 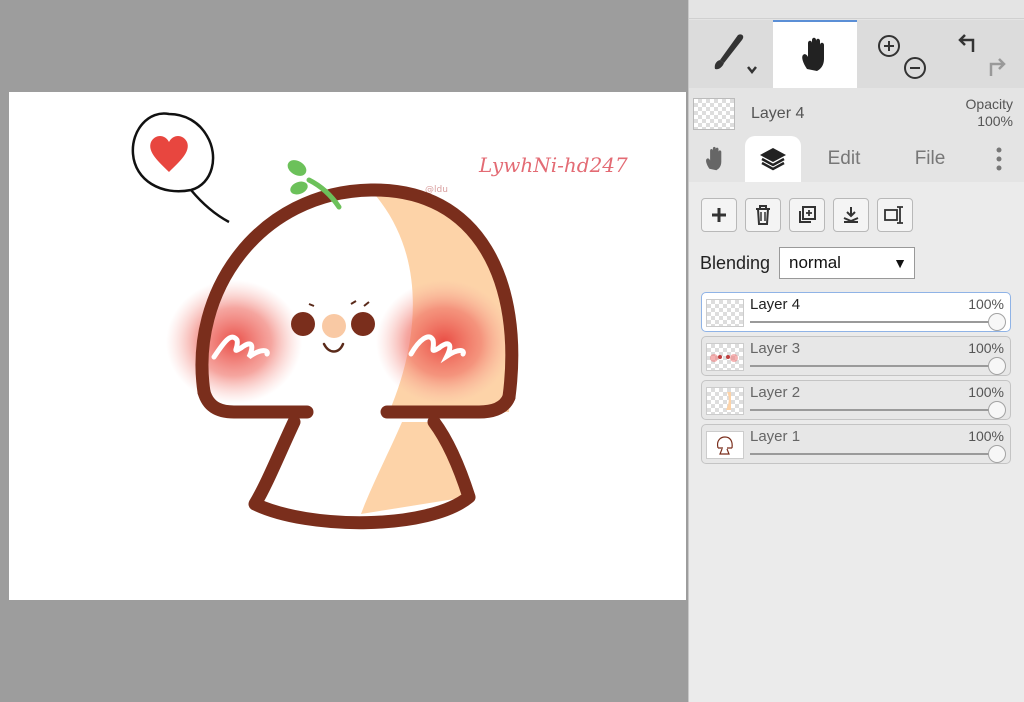 What do you see at coordinates (930, 159) in the screenshot?
I see `tab-file: File` at bounding box center [930, 159].